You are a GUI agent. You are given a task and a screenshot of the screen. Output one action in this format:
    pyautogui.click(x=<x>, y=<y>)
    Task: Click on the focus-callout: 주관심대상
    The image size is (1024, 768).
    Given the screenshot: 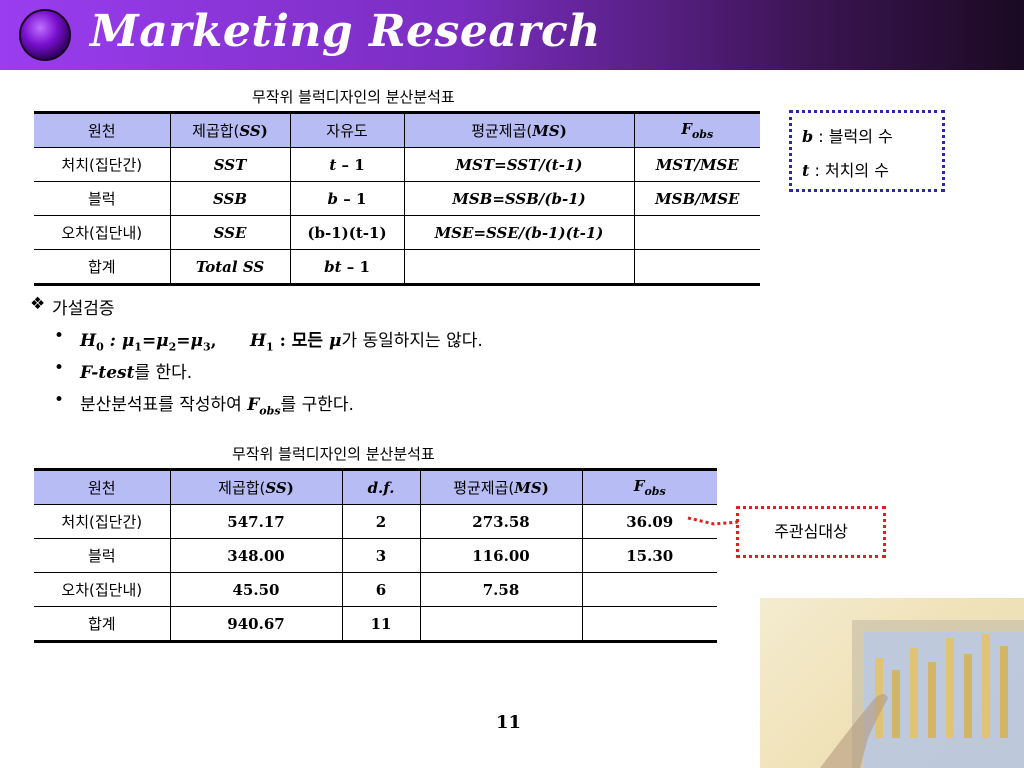 What is the action you would take?
    pyautogui.click(x=811, y=532)
    